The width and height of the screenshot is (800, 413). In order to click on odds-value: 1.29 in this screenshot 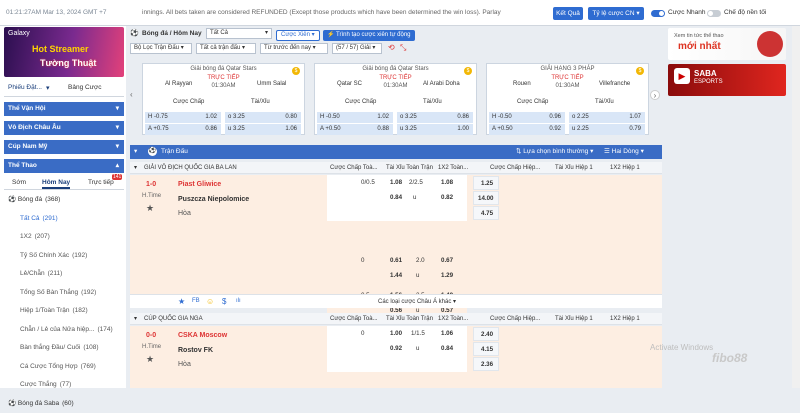, I will do `click(447, 275)`.